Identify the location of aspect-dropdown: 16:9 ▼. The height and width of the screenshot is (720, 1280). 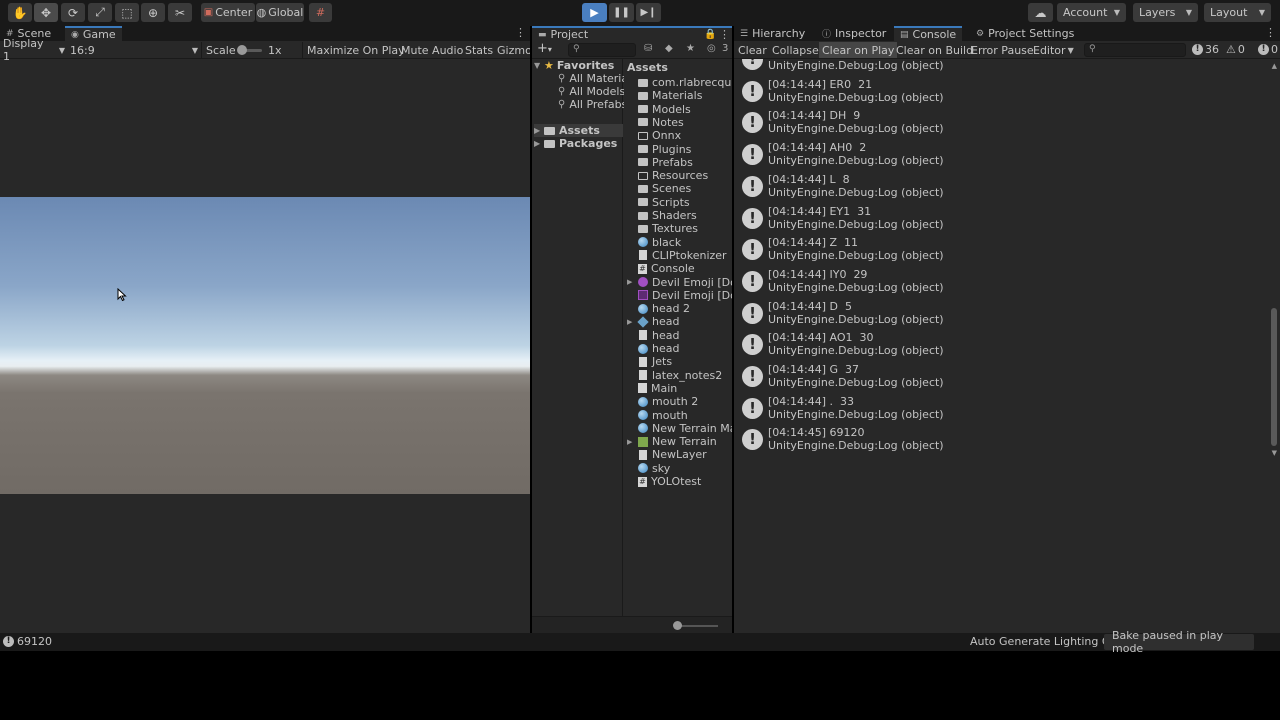
(134, 50).